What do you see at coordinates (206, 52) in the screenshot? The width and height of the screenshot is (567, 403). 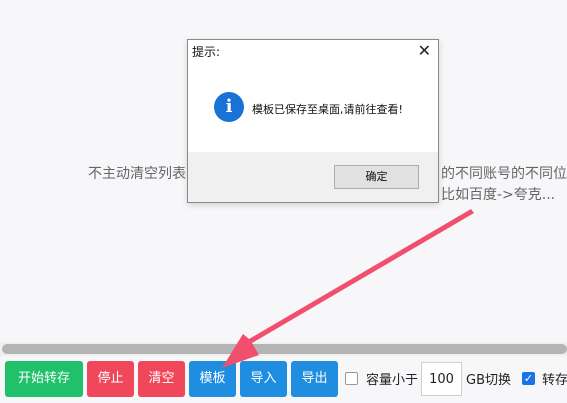 I see `dialog-title: 提示:` at bounding box center [206, 52].